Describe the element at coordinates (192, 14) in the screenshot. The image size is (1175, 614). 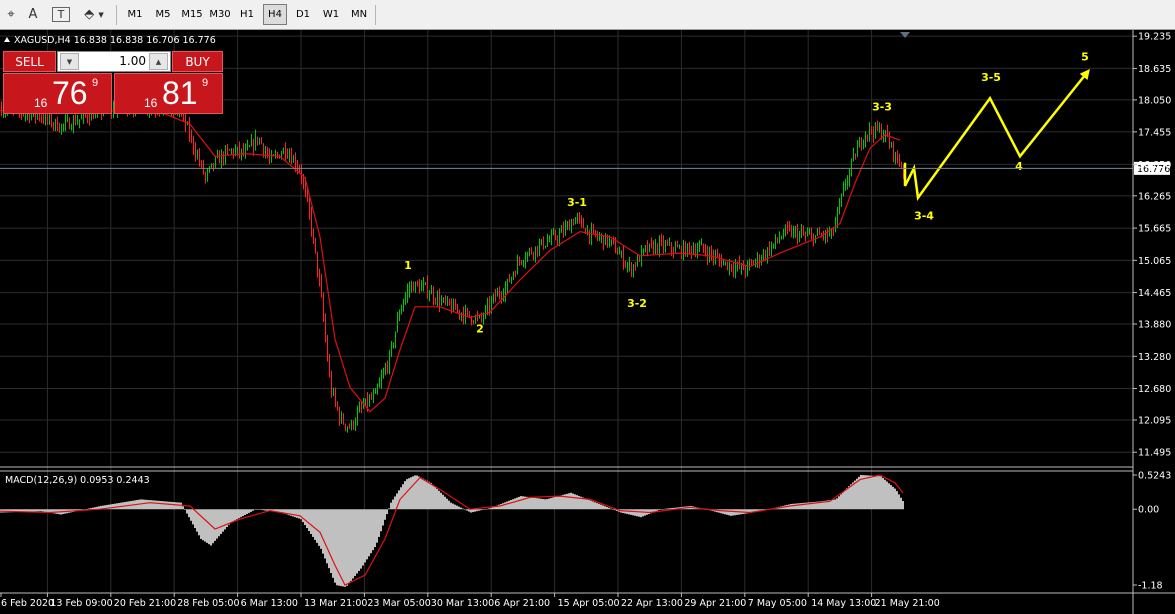
I see `timeframe-m15: M15` at that location.